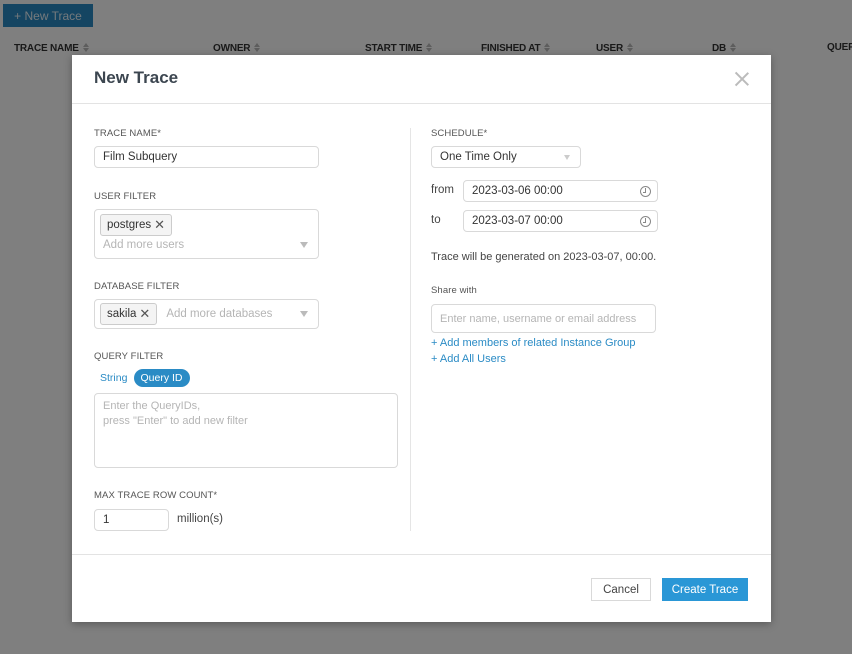 This screenshot has height=654, width=852. What do you see at coordinates (478, 157) in the screenshot?
I see `schedule-selected: One Time Only` at bounding box center [478, 157].